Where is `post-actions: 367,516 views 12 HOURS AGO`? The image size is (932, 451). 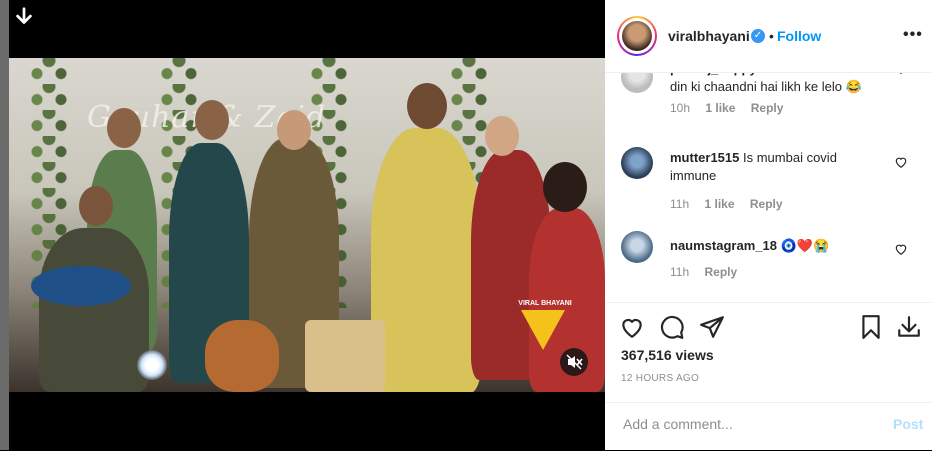 post-actions: 367,516 views 12 HOURS AGO is located at coordinates (768, 352).